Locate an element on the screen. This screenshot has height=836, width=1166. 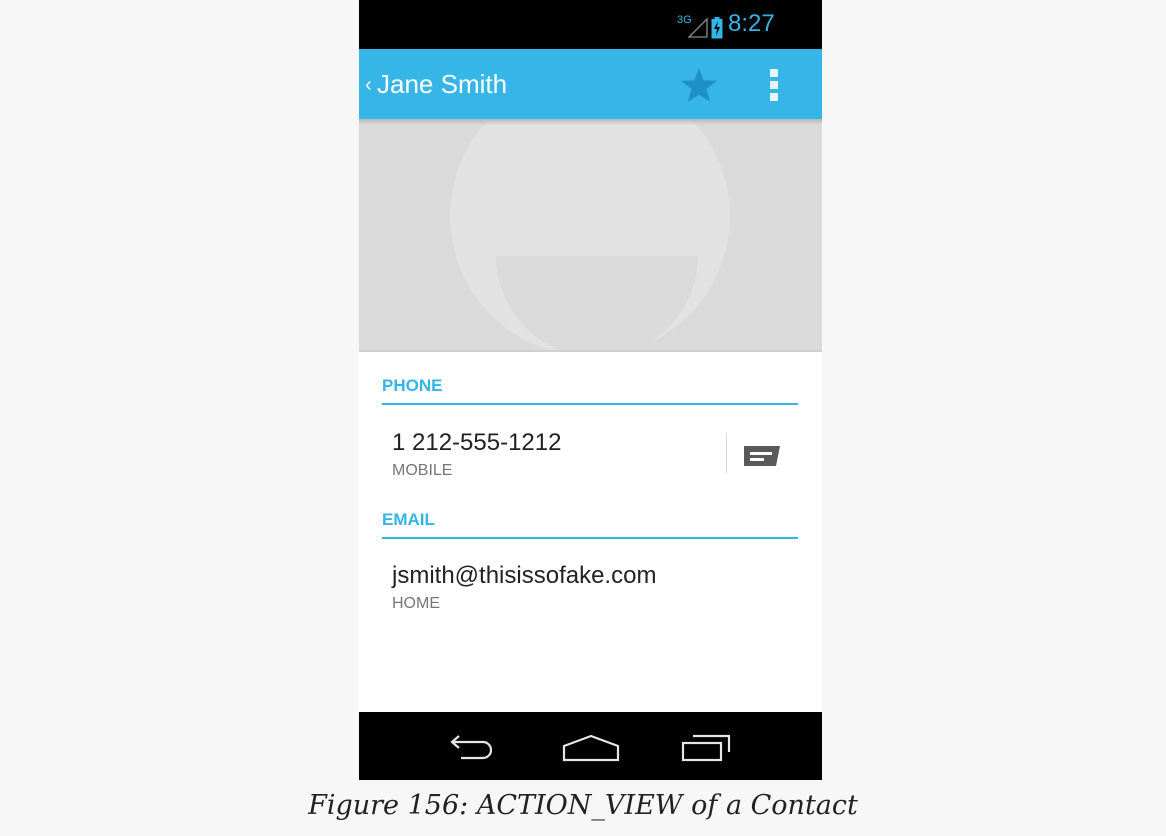
navigation-bar is located at coordinates (590, 746).